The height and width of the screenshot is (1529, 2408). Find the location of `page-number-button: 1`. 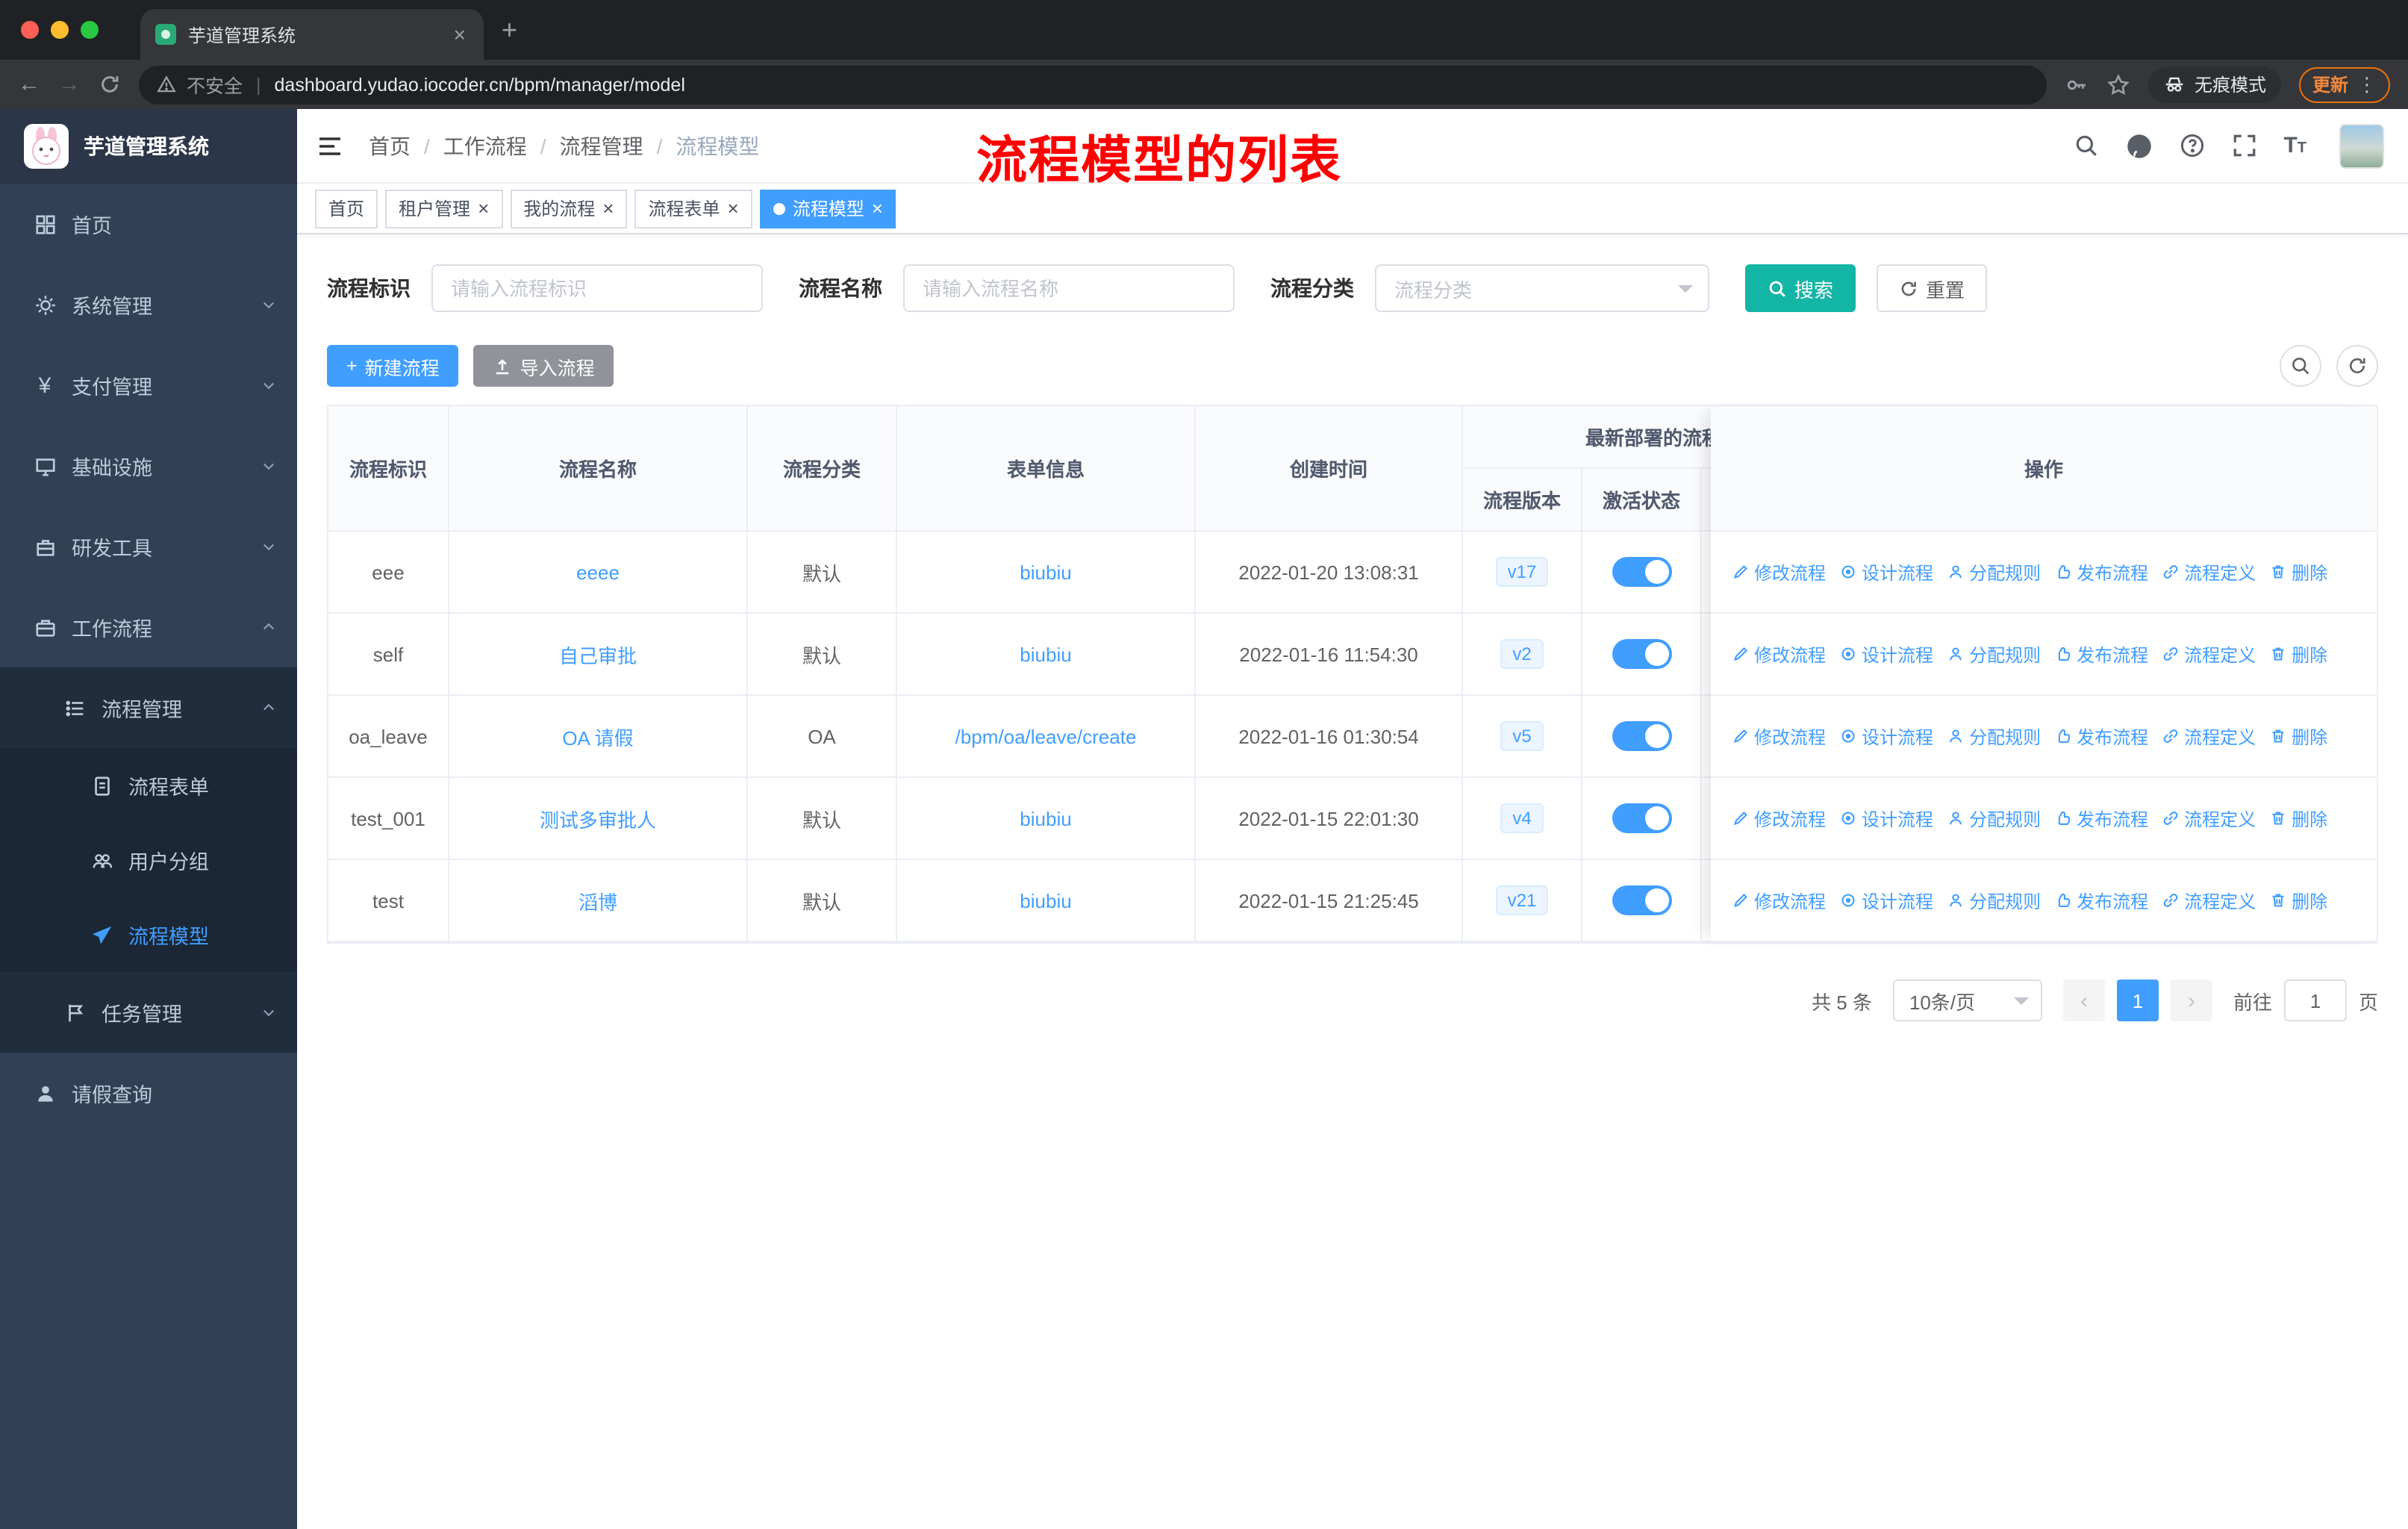

page-number-button: 1 is located at coordinates (2137, 1000).